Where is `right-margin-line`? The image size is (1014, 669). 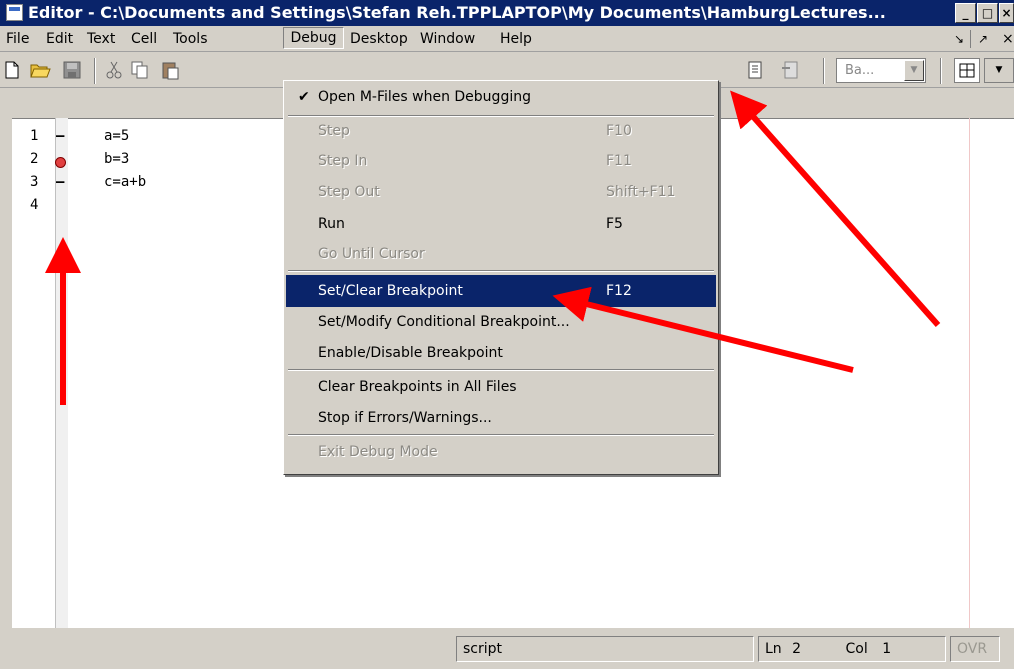 right-margin-line is located at coordinates (969, 373).